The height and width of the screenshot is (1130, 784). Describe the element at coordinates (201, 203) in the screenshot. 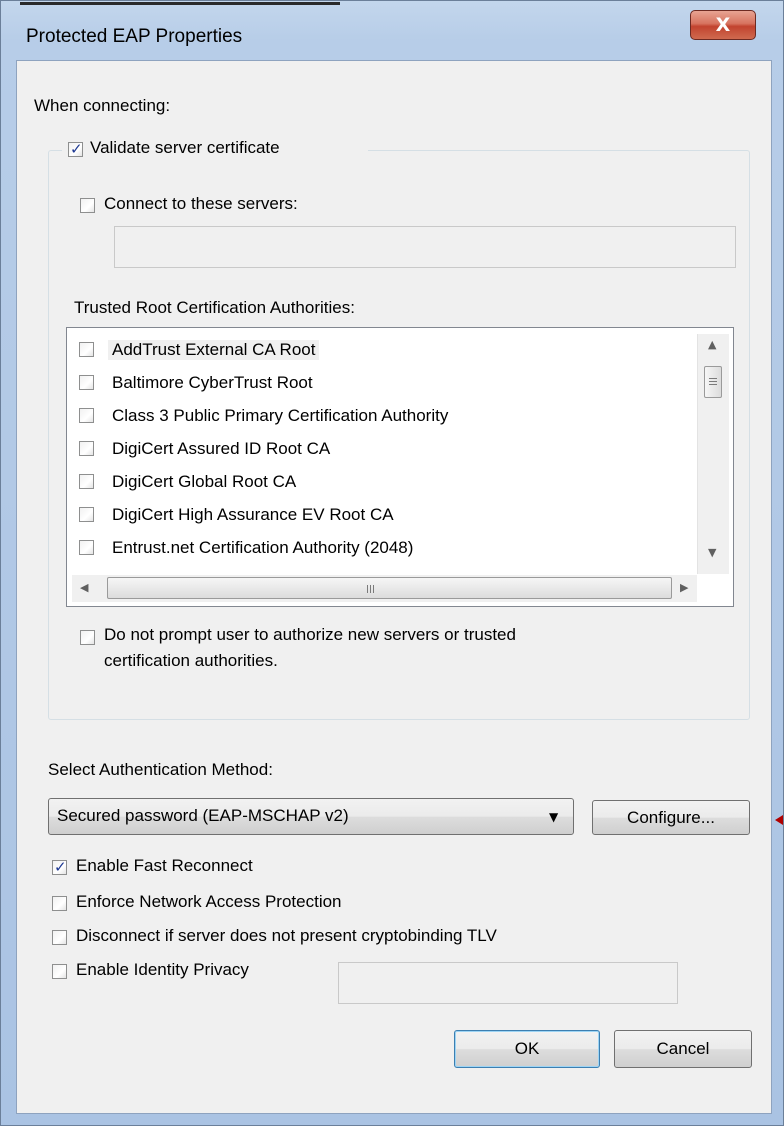

I see `connect-to-servers-label: Connect to these servers:` at that location.